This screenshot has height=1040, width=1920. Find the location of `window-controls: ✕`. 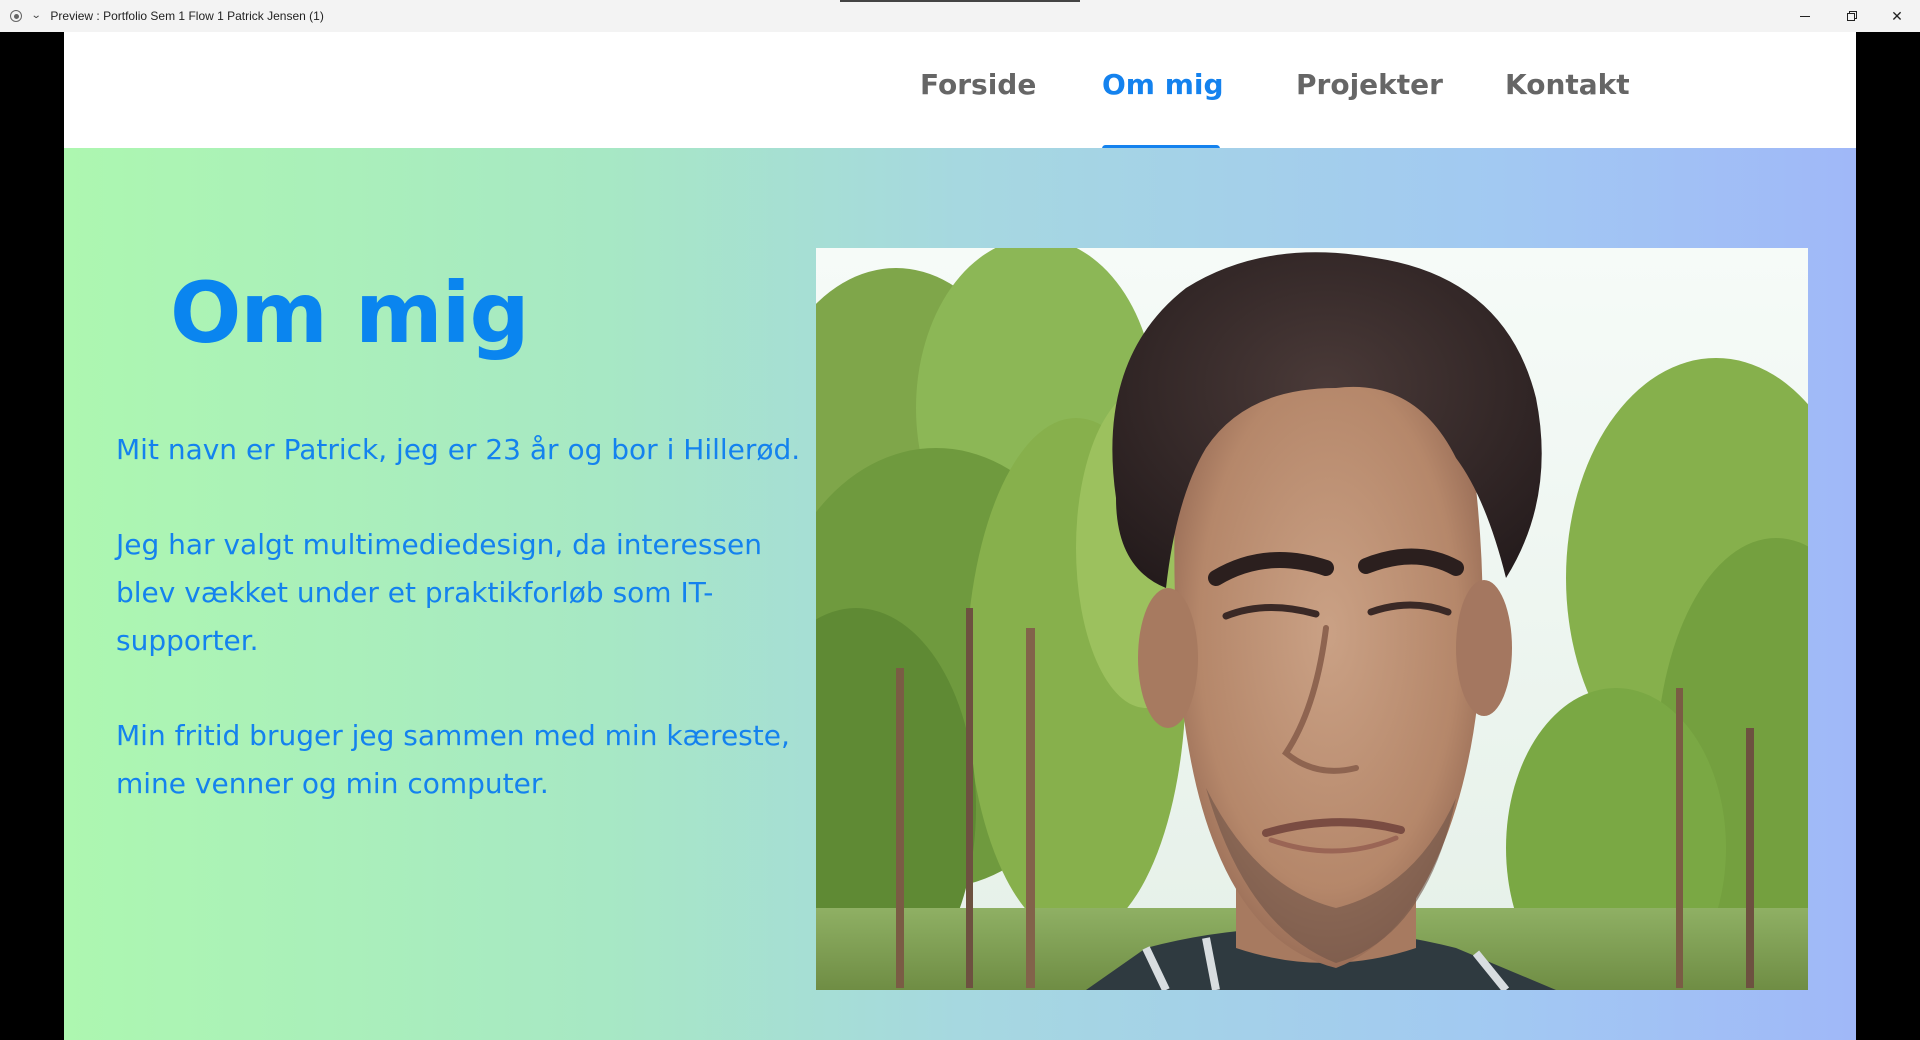

window-controls: ✕ is located at coordinates (1851, 16).